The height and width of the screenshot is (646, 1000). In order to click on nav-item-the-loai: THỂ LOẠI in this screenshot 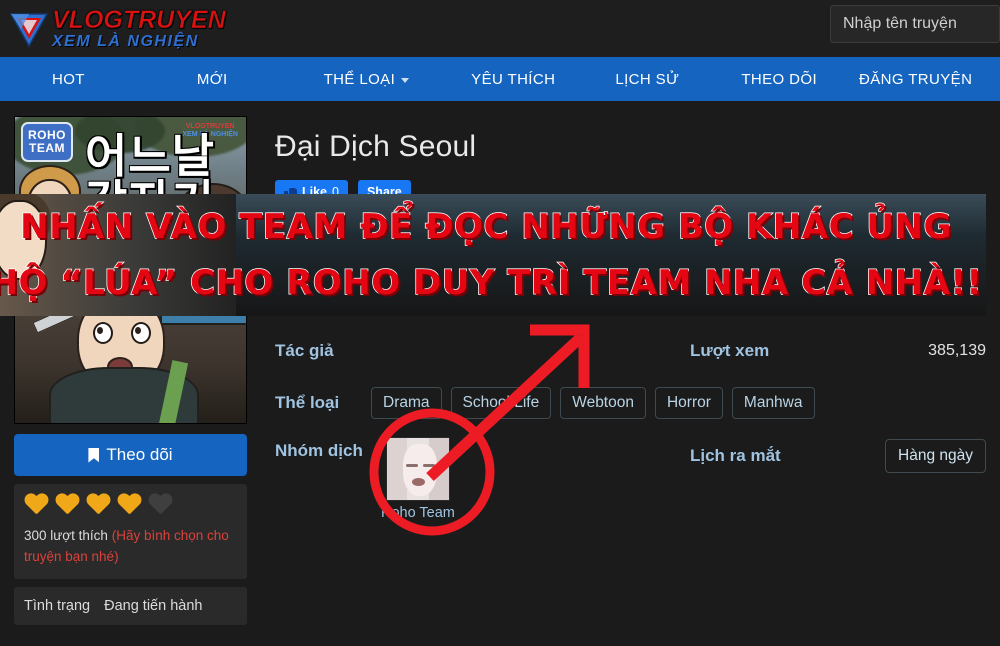, I will do `click(367, 79)`.